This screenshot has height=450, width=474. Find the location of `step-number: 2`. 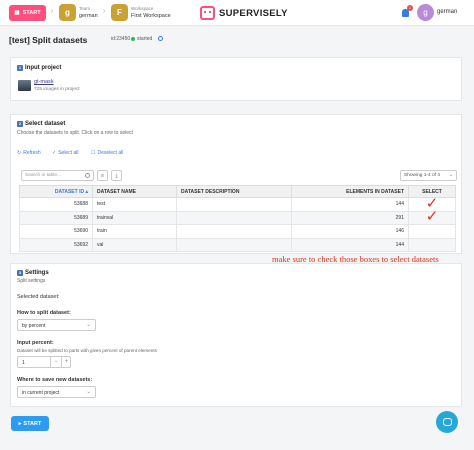

step-number: 2 is located at coordinates (20, 124).